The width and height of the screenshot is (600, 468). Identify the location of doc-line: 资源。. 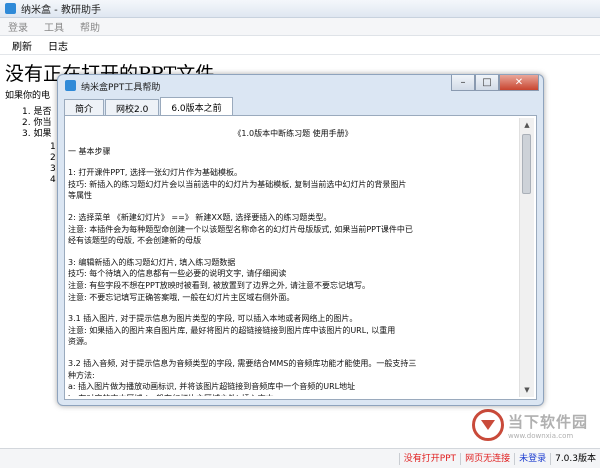
(80, 342).